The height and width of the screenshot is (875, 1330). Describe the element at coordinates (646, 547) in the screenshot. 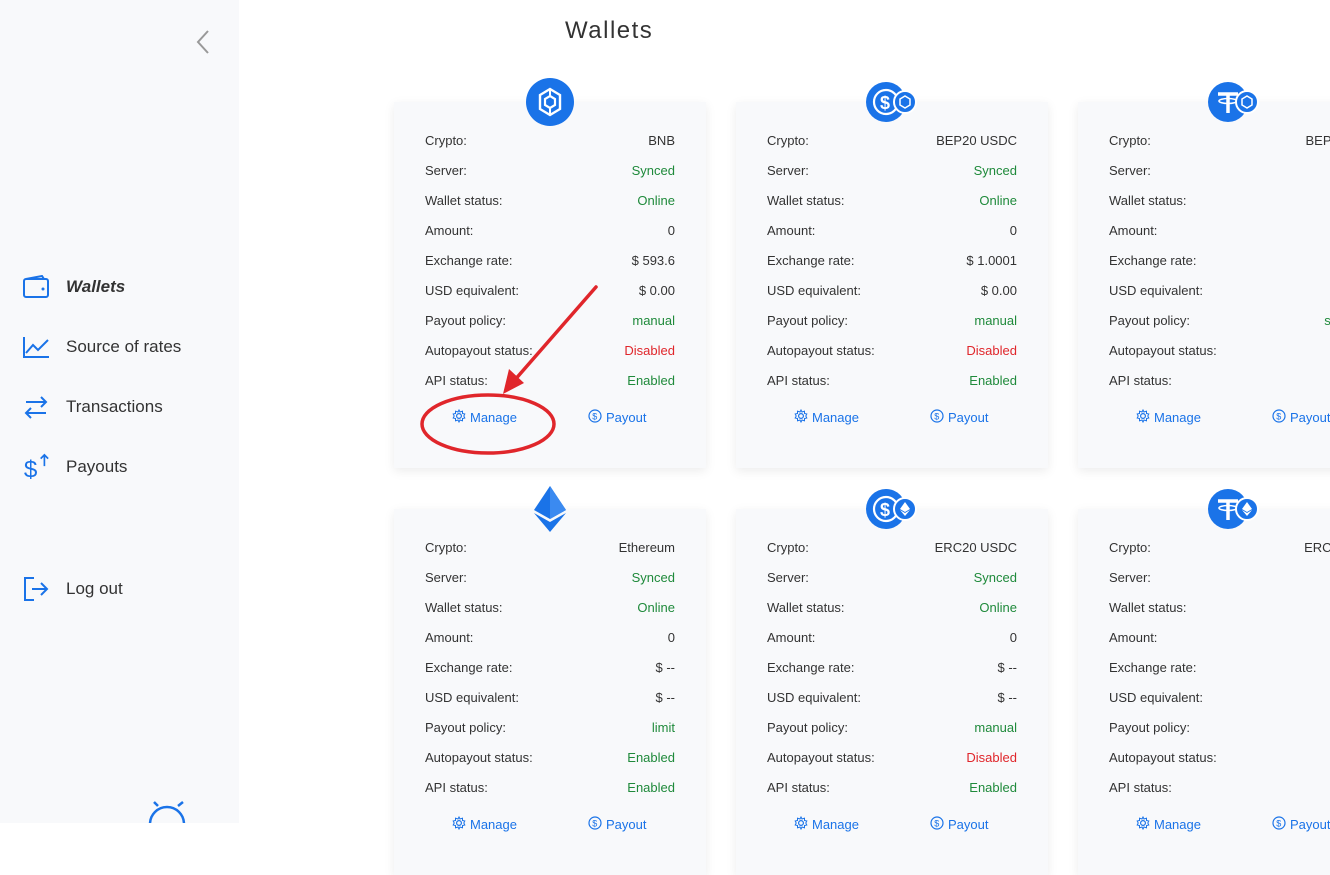

I see `field-value: Ethereum` at that location.